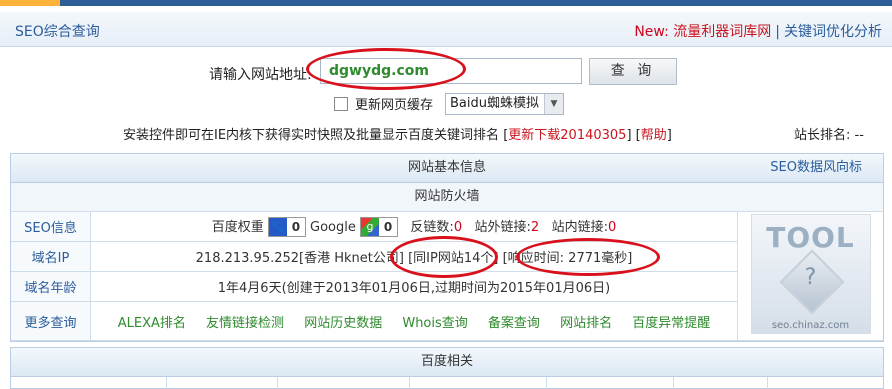 Image resolution: width=892 pixels, height=389 pixels. I want to click on url-highlight-ring, so click(386, 69).